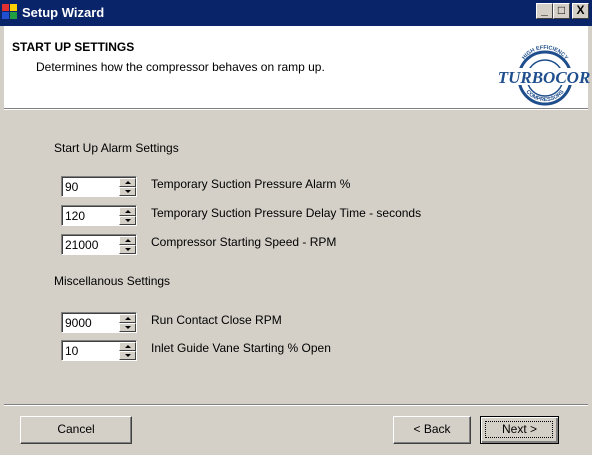 The height and width of the screenshot is (455, 592). I want to click on logo-text: TURBOCOR, so click(544, 77).